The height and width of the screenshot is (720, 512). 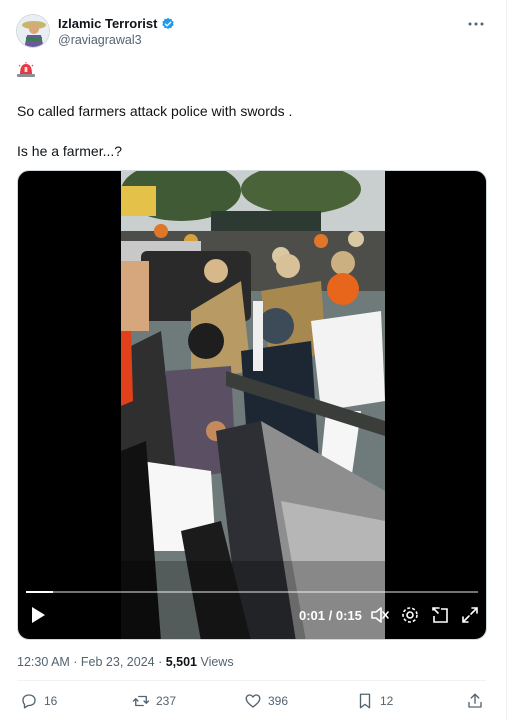 What do you see at coordinates (266, 701) in the screenshot?
I see `like-button: 396` at bounding box center [266, 701].